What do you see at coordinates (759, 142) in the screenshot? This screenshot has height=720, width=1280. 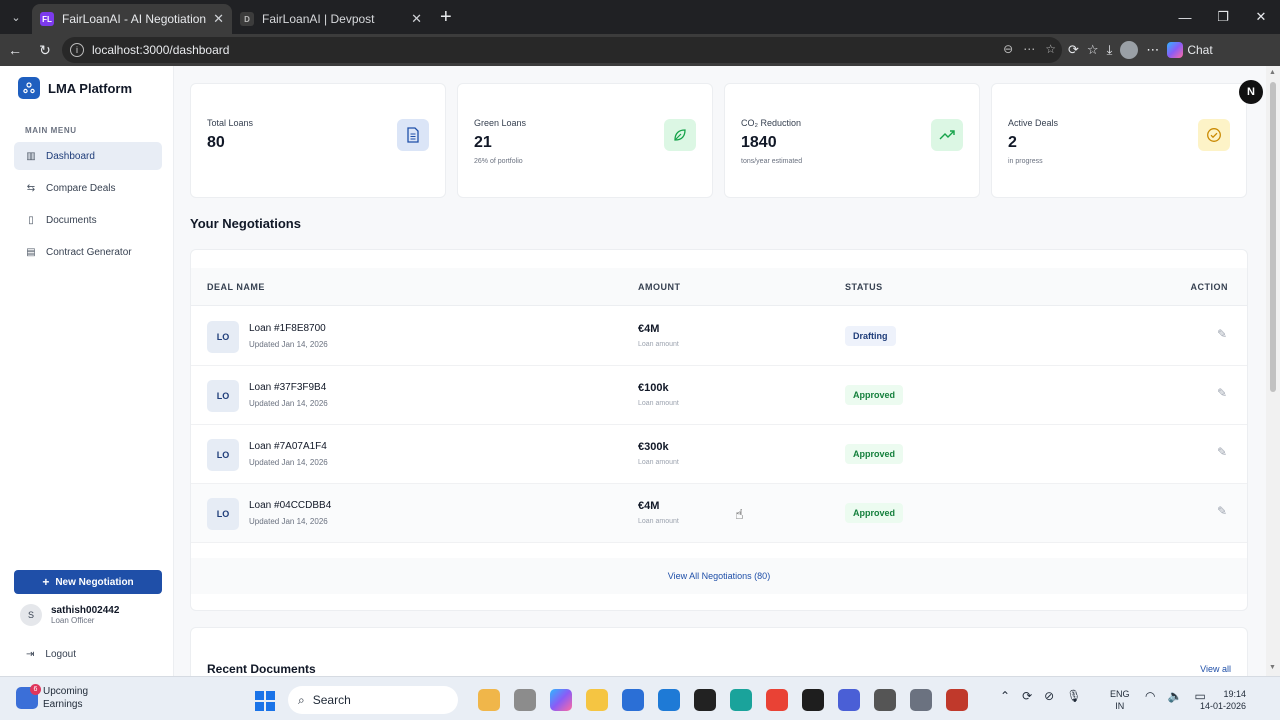 I see `stat-value: 1840` at bounding box center [759, 142].